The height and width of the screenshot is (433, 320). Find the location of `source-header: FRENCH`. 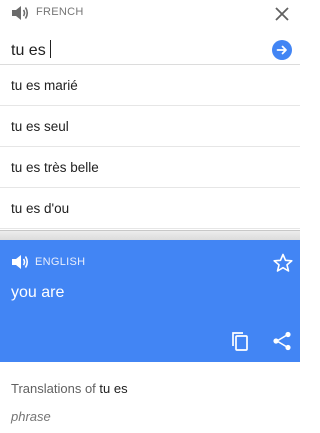

source-header: FRENCH is located at coordinates (150, 14).